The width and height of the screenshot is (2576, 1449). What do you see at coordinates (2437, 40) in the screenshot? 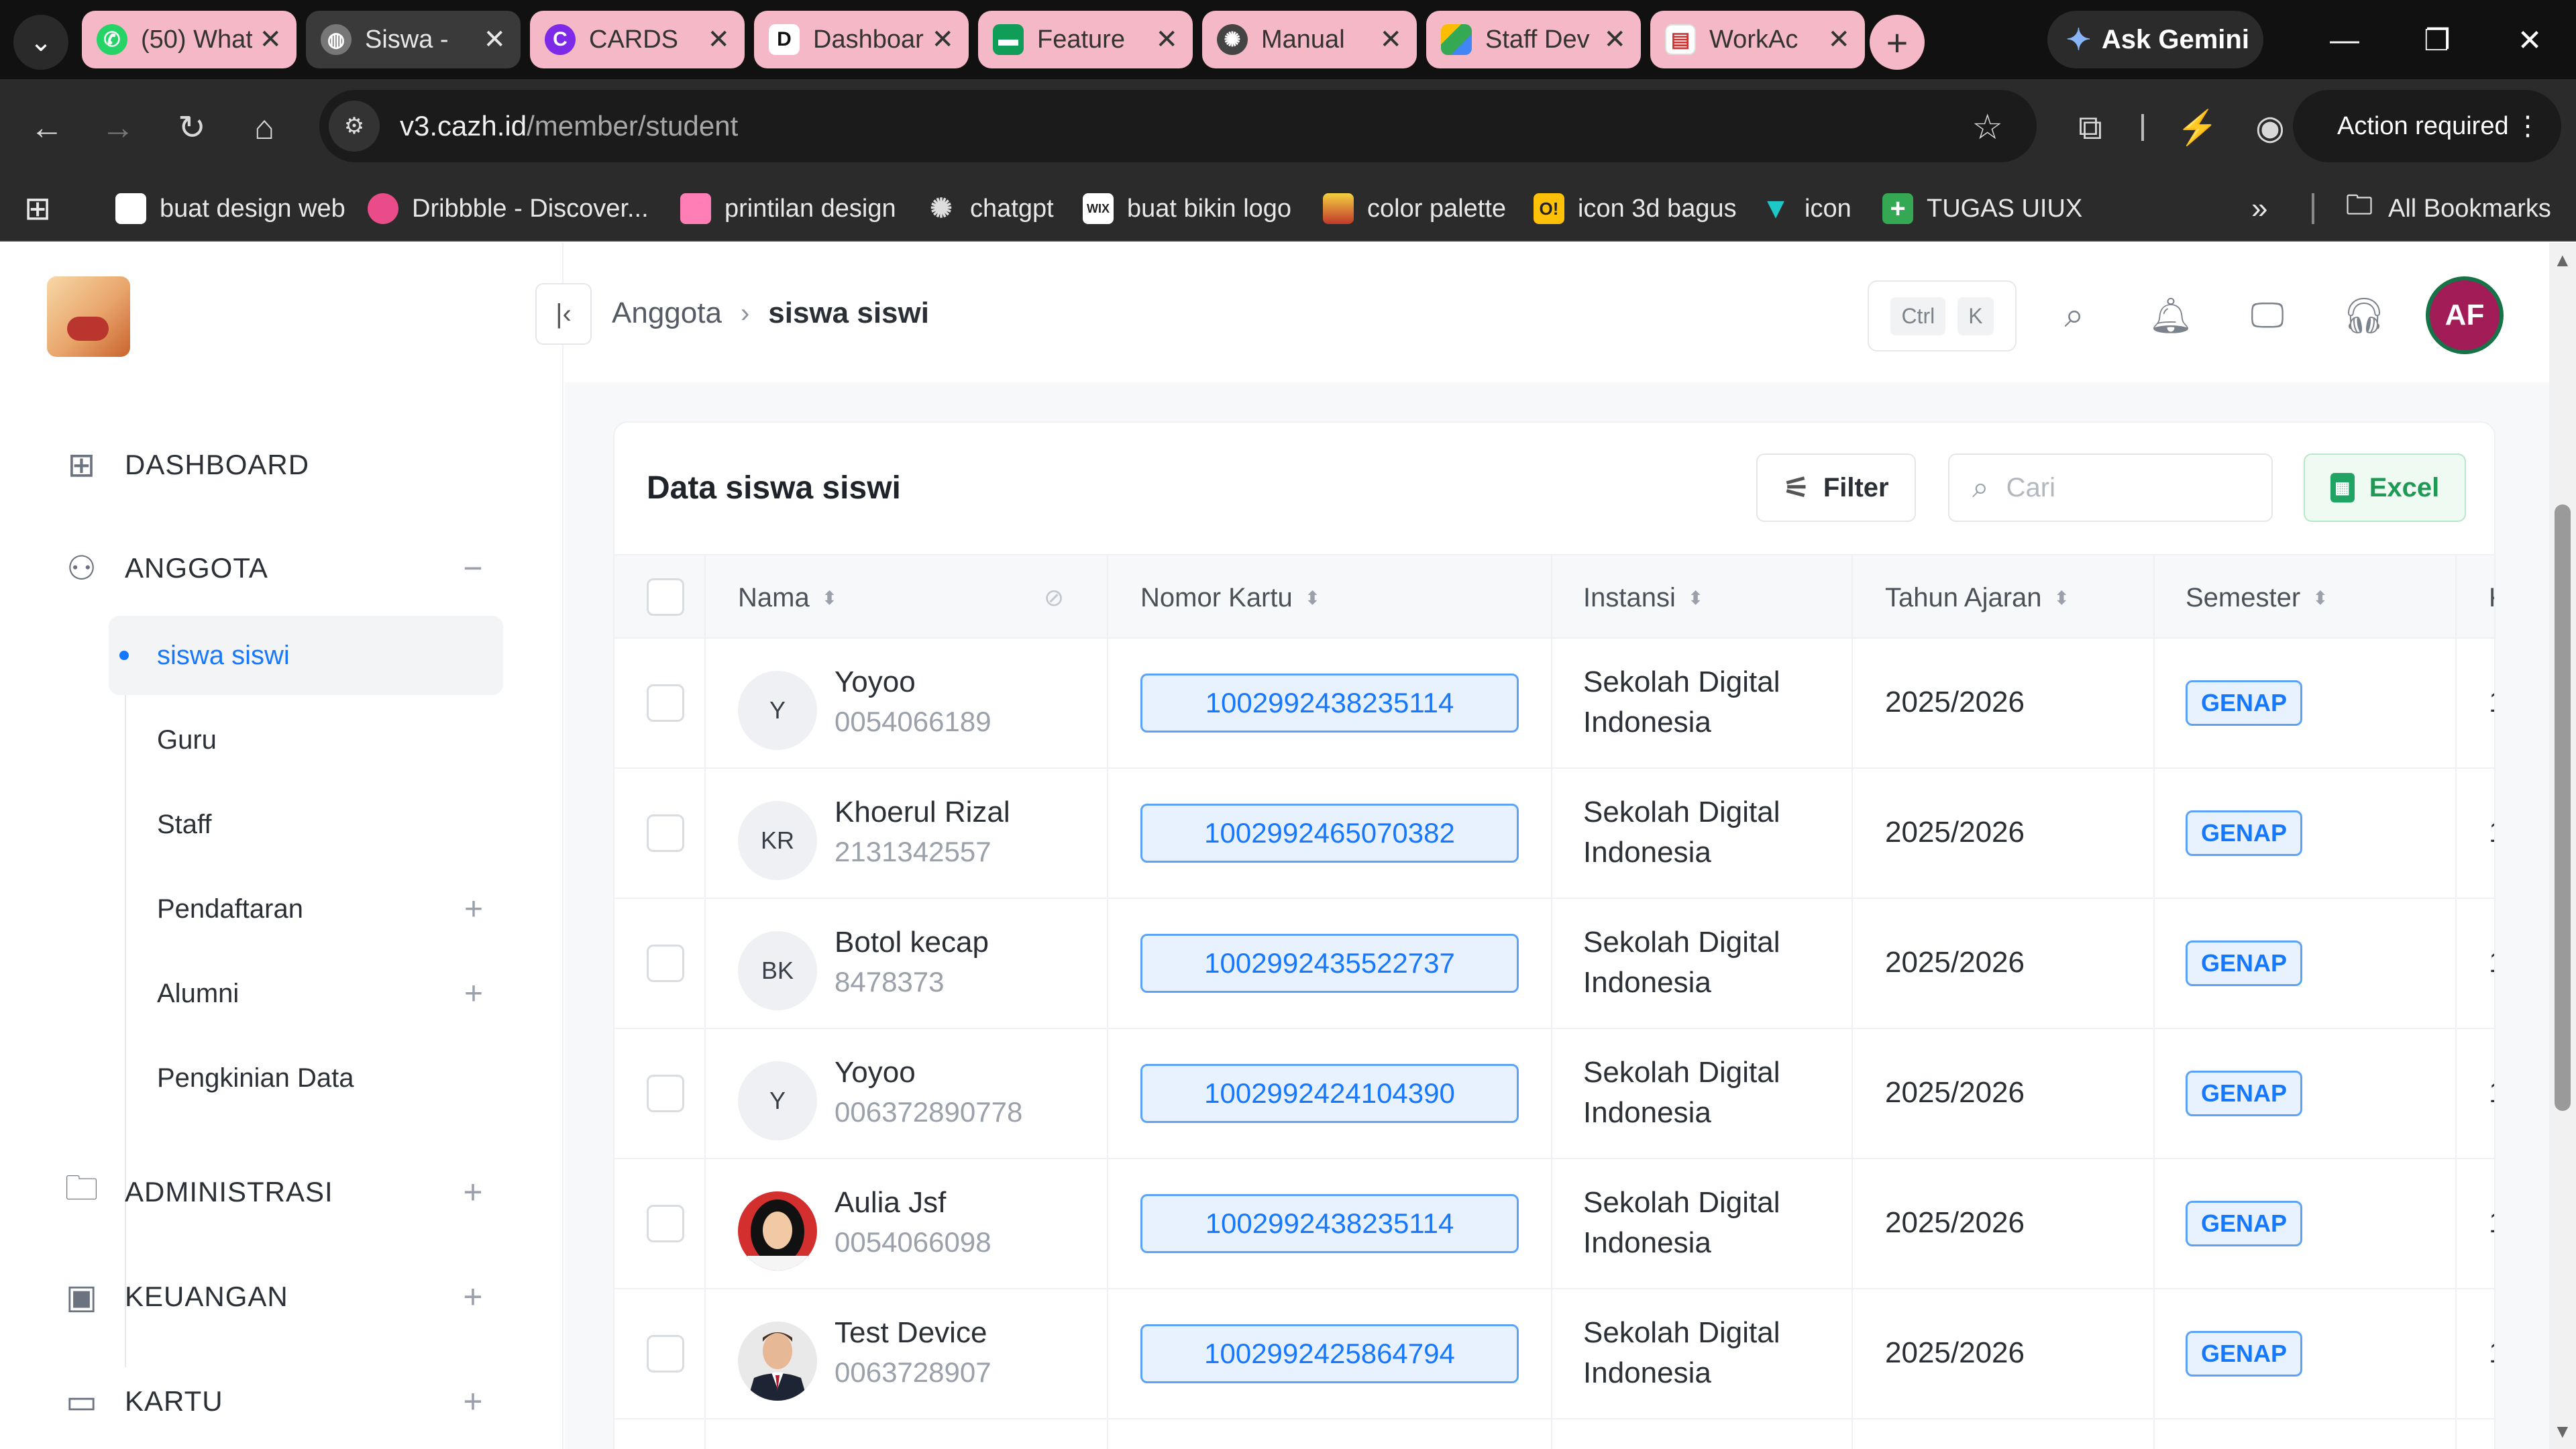
I see `restore-icon: ❐` at bounding box center [2437, 40].